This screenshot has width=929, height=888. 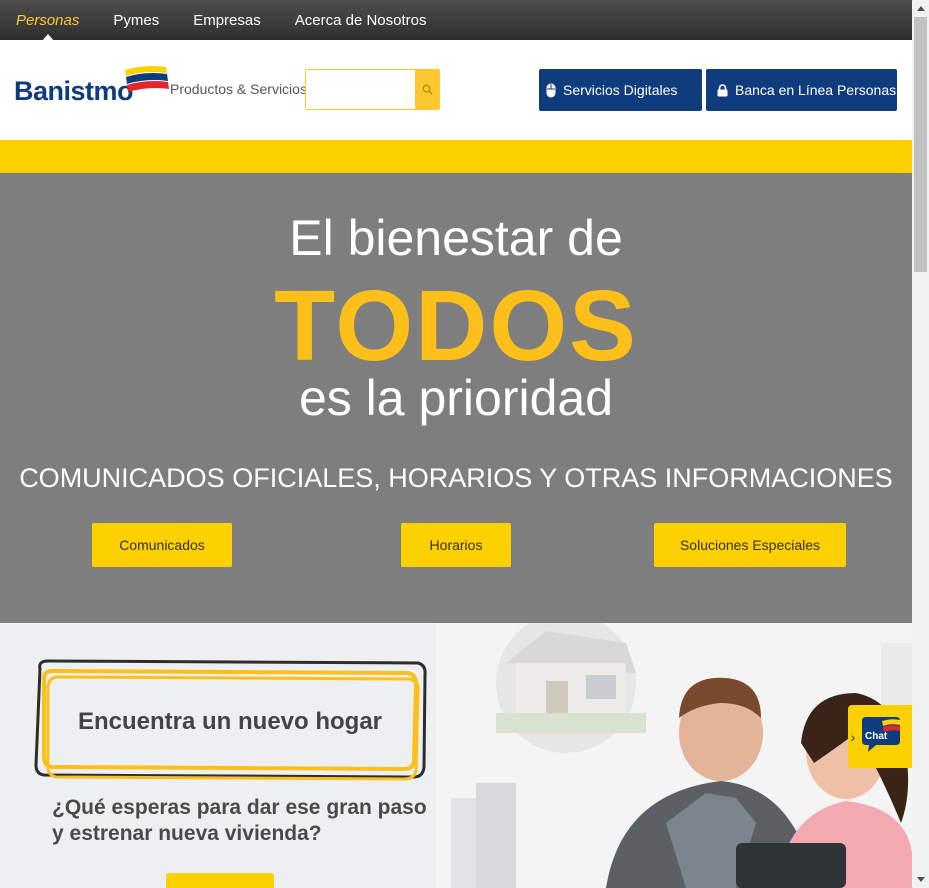 I want to click on yellow-divider, so click(x=456, y=156).